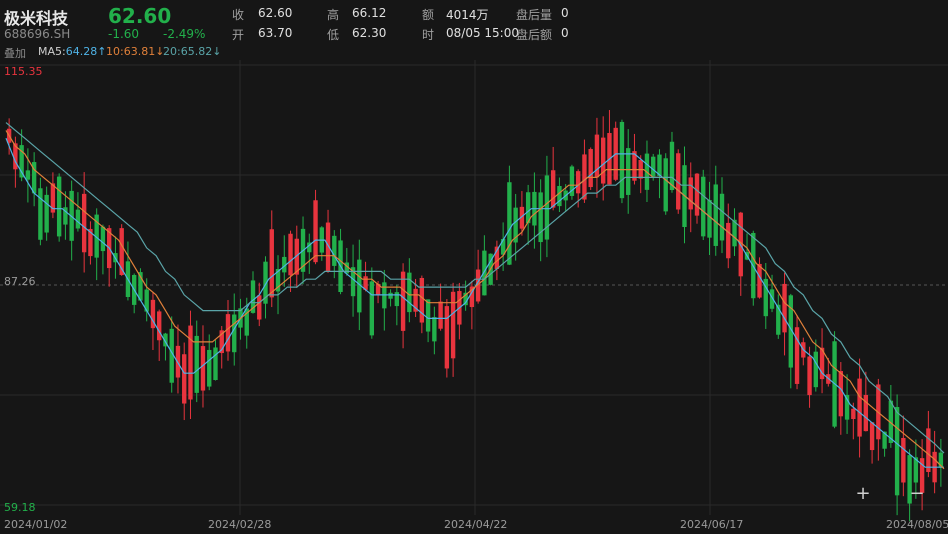 This screenshot has height=534, width=948. I want to click on y-axis-max-label: 115.35, so click(23, 71).